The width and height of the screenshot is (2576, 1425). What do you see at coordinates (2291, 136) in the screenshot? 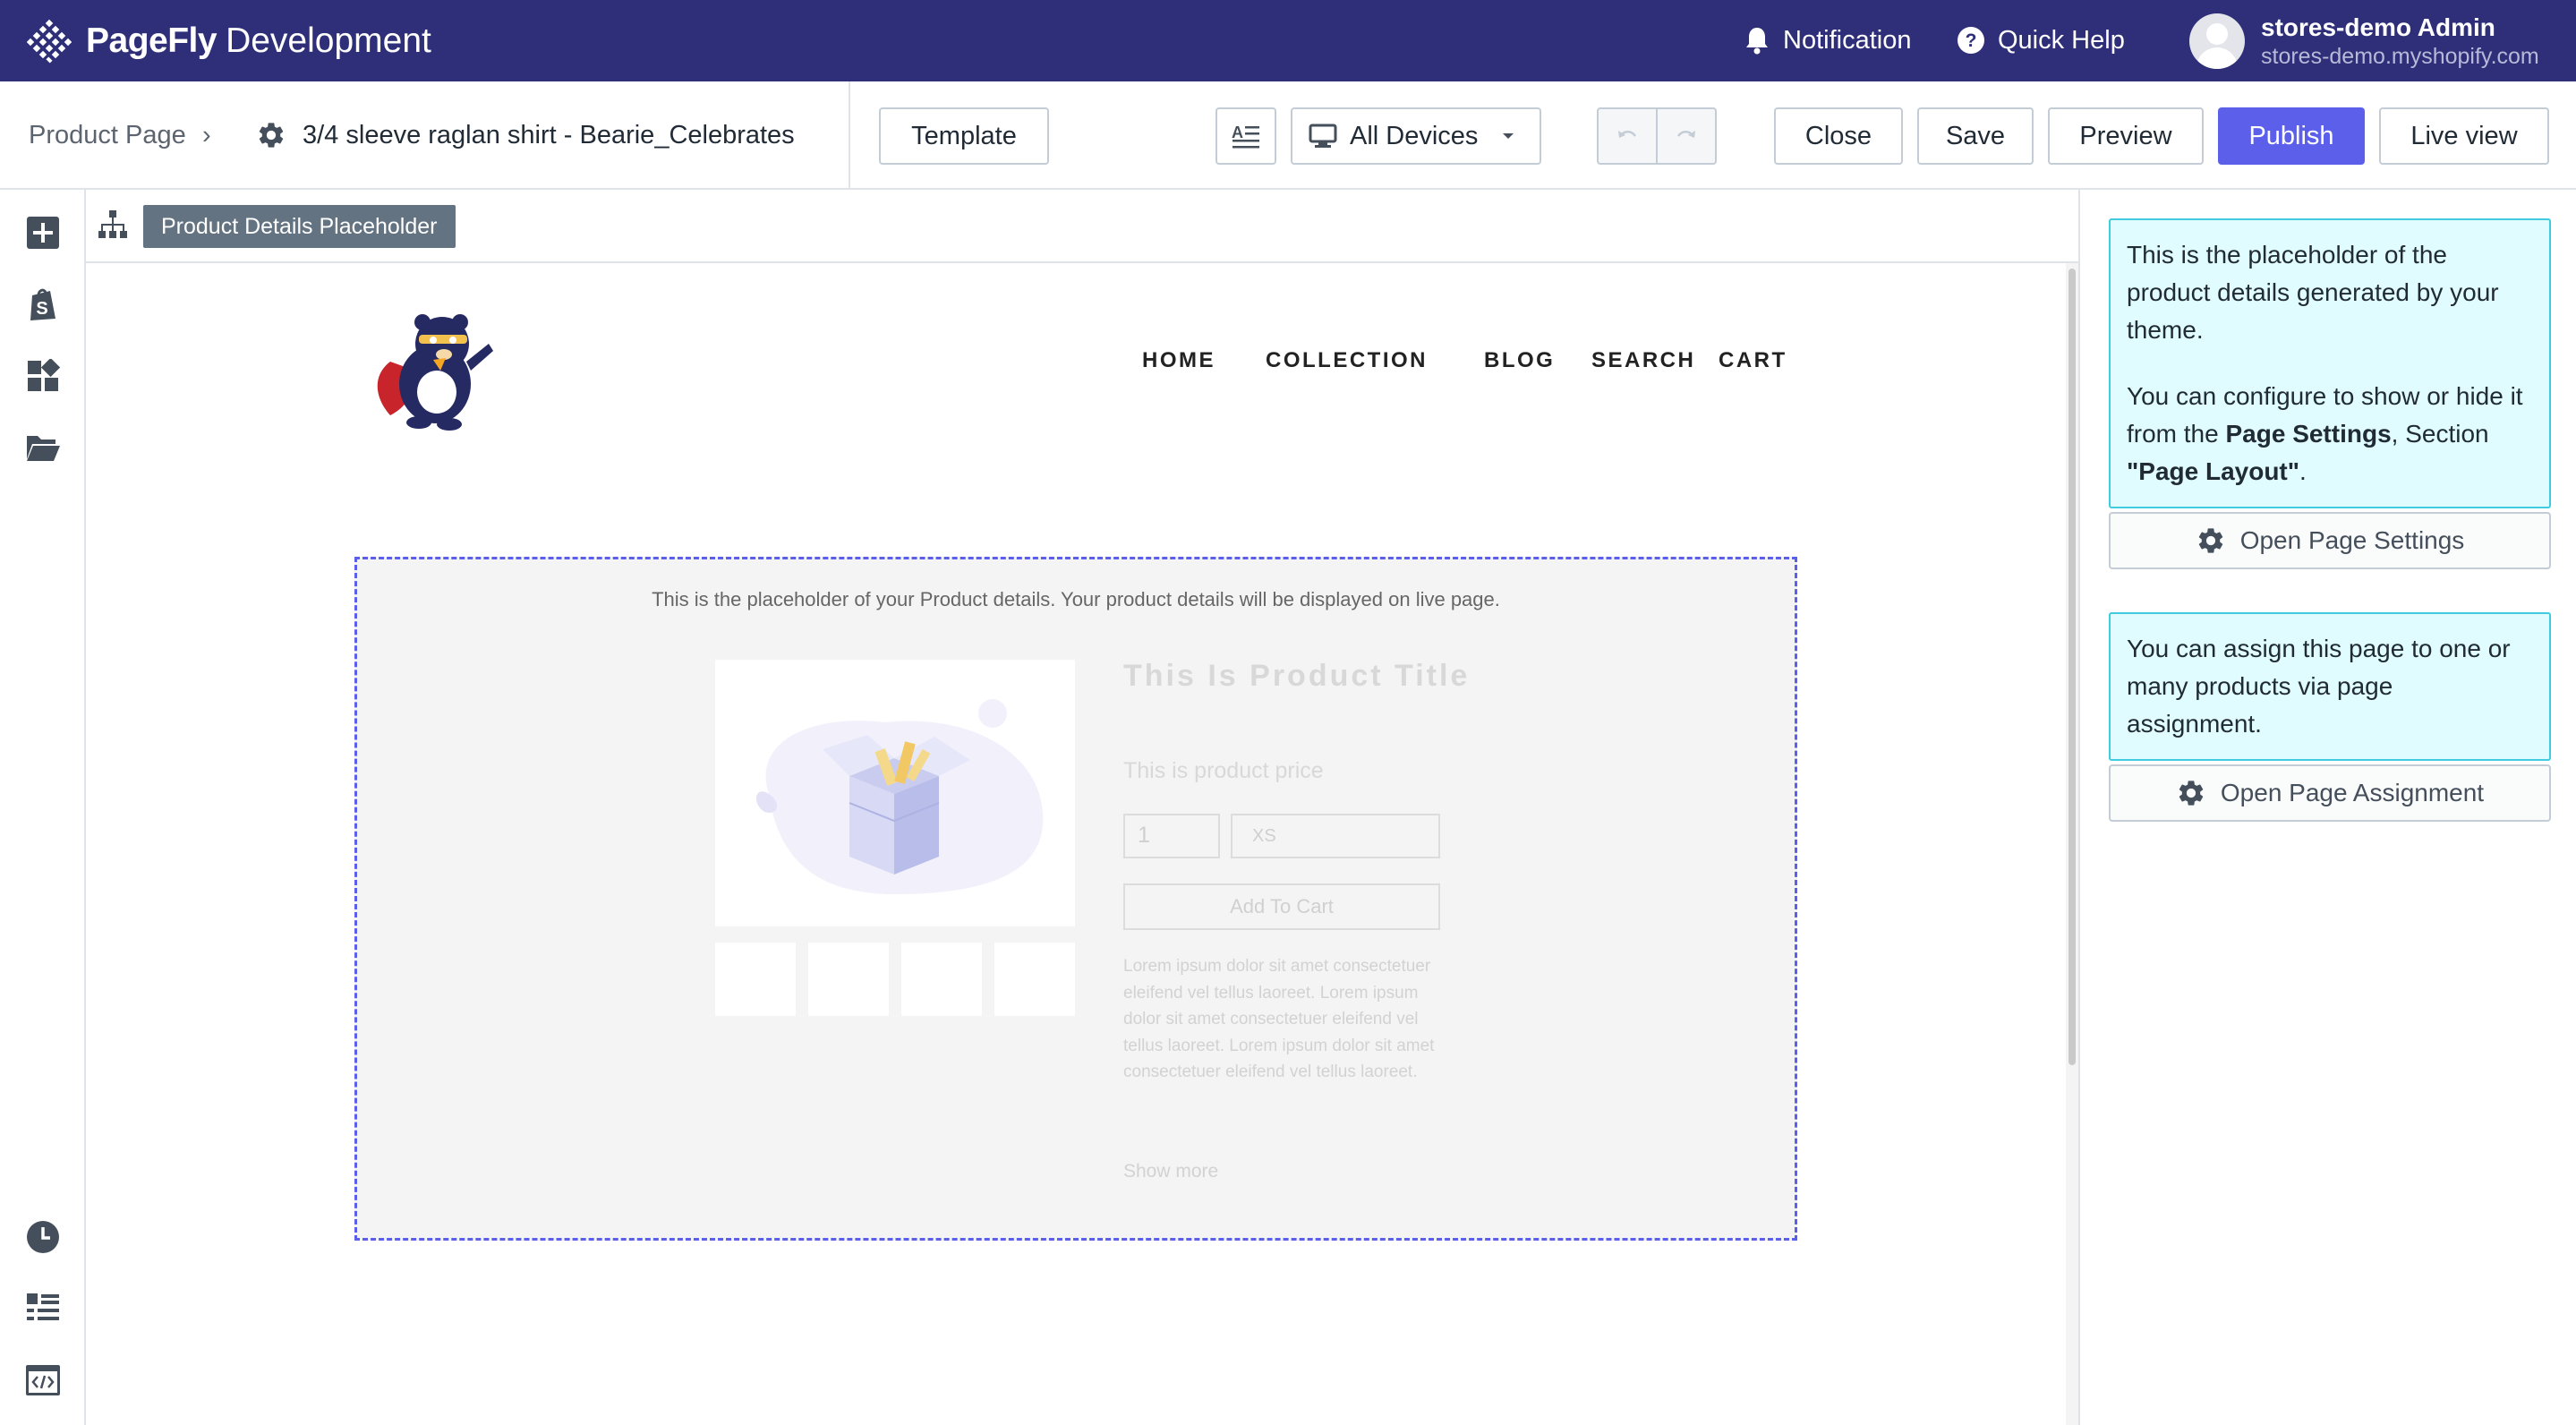
I see `publish-button: Publish` at bounding box center [2291, 136].